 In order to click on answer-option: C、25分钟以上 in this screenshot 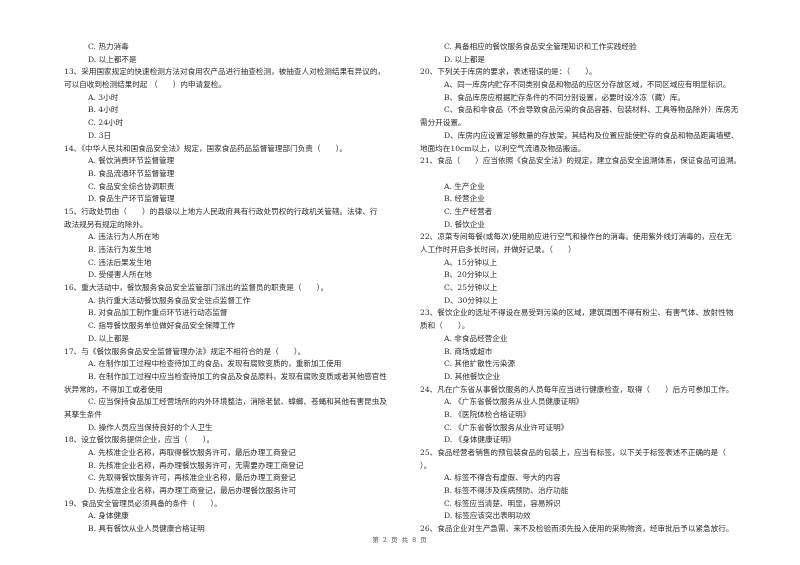, I will do `click(471, 288)`.